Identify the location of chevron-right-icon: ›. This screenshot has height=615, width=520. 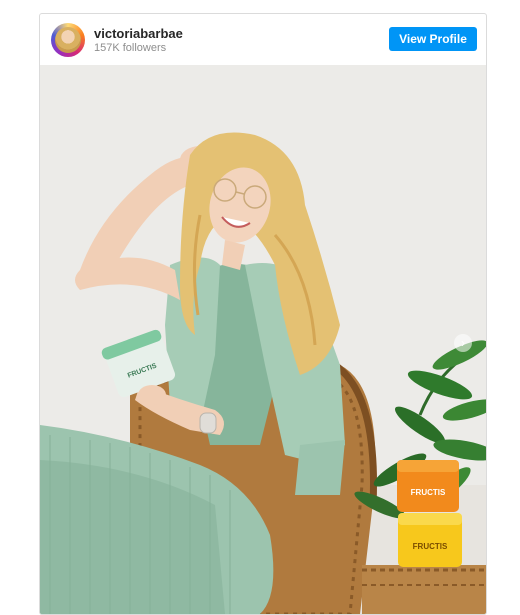
(463, 343).